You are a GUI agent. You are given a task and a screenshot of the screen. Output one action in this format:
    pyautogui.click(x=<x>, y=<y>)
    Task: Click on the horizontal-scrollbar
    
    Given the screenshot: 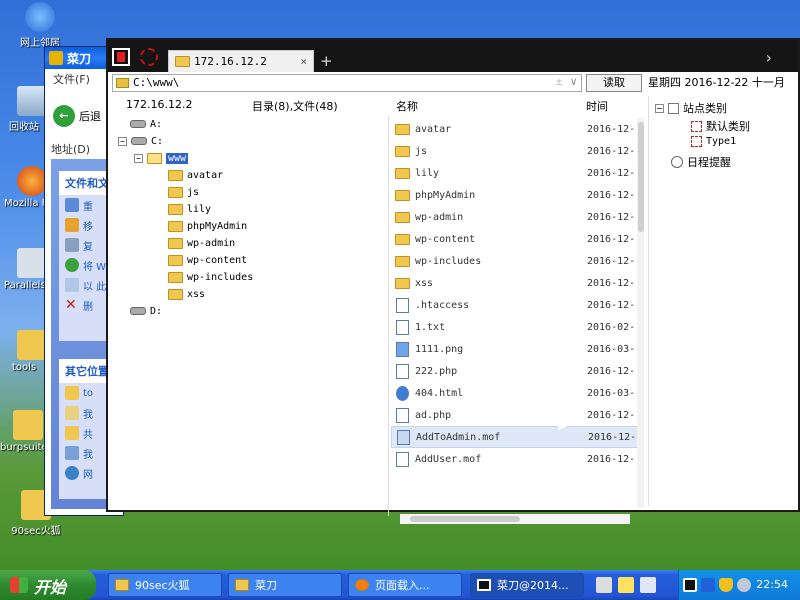 What is the action you would take?
    pyautogui.click(x=515, y=519)
    